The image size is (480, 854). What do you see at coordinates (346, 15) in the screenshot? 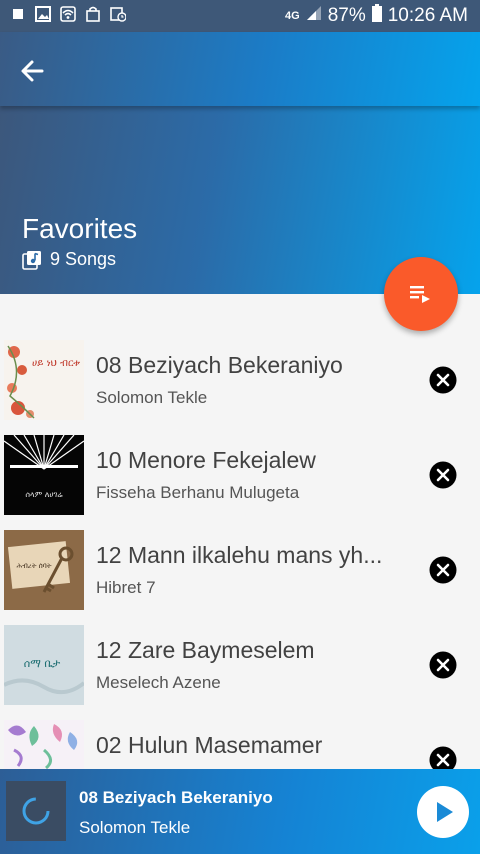
I see `battery-percent: 87%` at bounding box center [346, 15].